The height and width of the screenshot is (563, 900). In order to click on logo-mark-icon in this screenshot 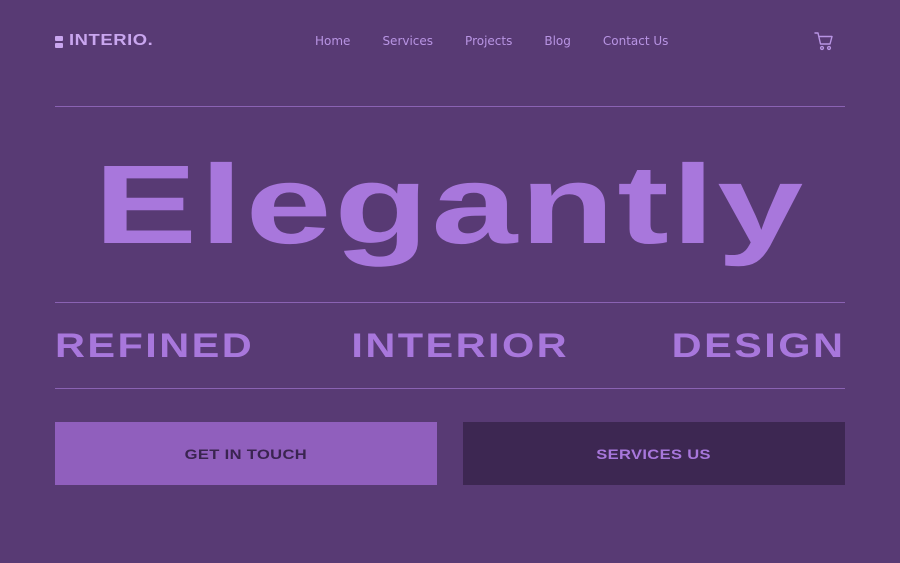, I will do `click(59, 41)`.